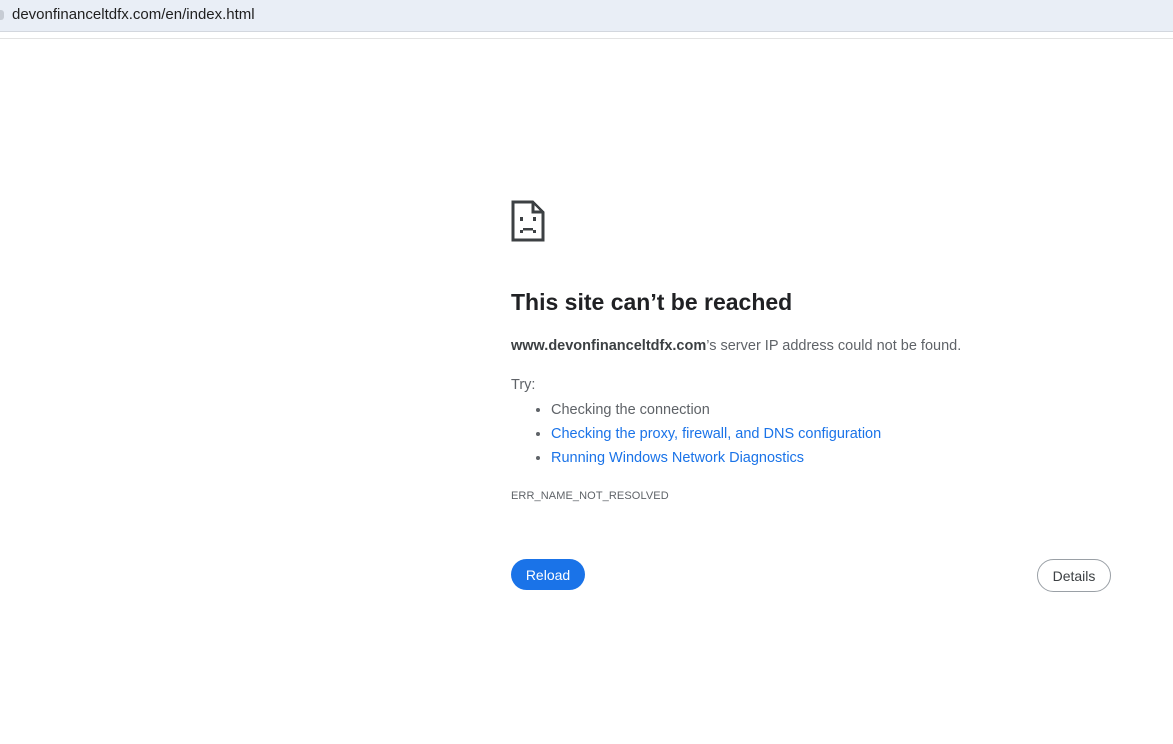  Describe the element at coordinates (523, 385) in the screenshot. I see `try-label: Try:` at that location.